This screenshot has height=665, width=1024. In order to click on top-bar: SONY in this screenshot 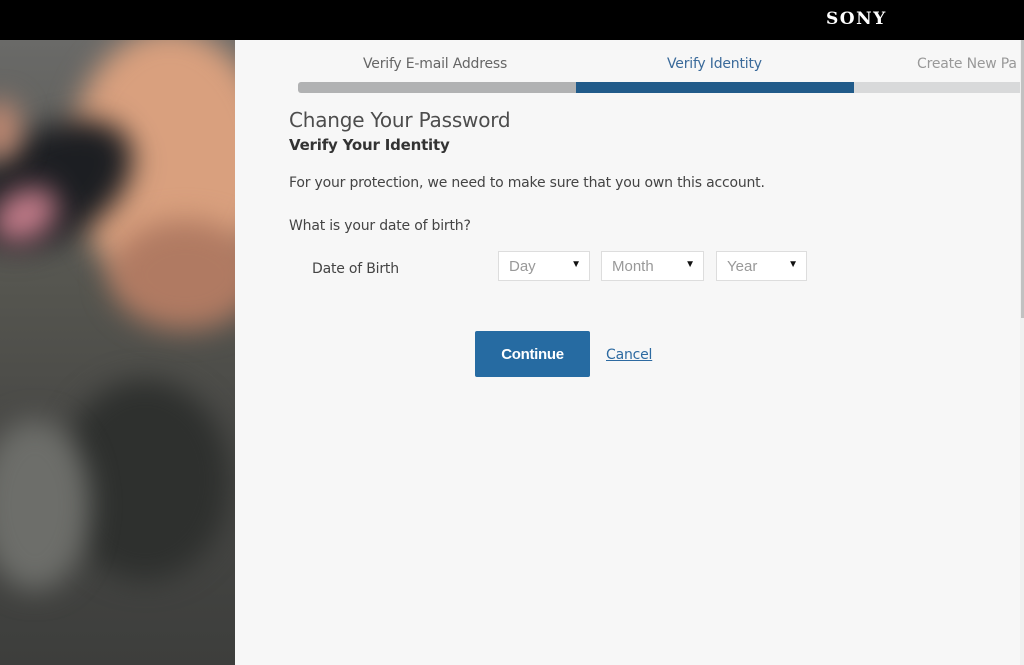, I will do `click(512, 20)`.